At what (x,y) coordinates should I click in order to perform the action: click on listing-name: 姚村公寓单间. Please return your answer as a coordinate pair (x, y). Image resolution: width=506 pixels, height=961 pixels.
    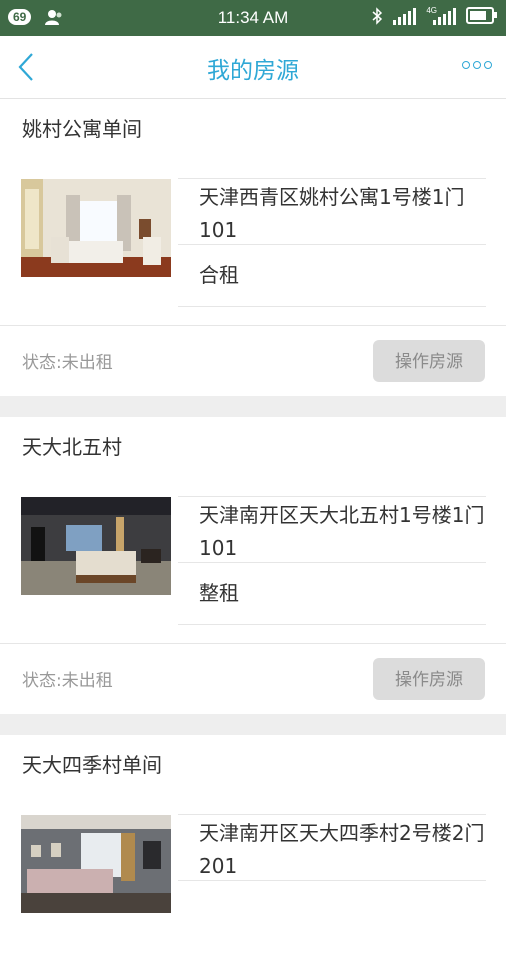
    Looking at the image, I should click on (82, 129).